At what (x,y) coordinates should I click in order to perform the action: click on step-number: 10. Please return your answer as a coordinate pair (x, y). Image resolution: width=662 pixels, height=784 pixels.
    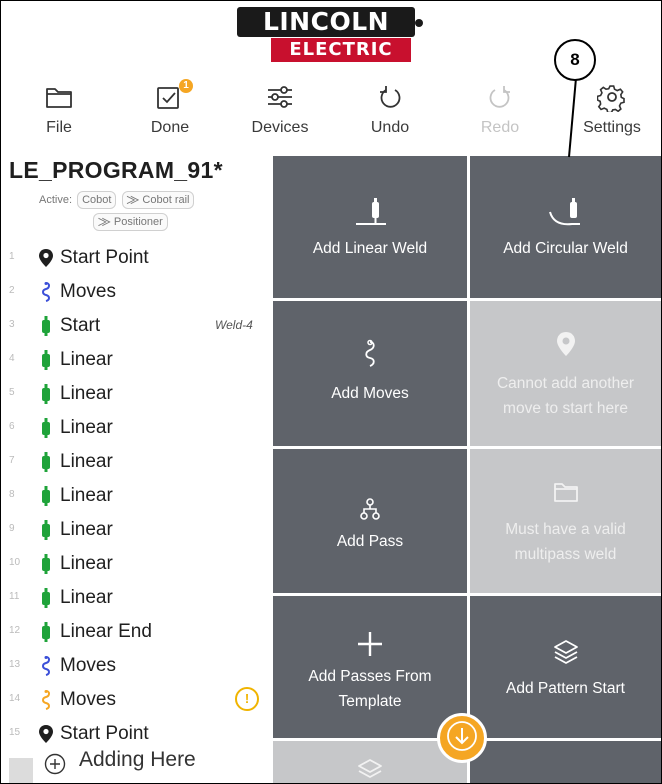
    Looking at the image, I should click on (15, 562).